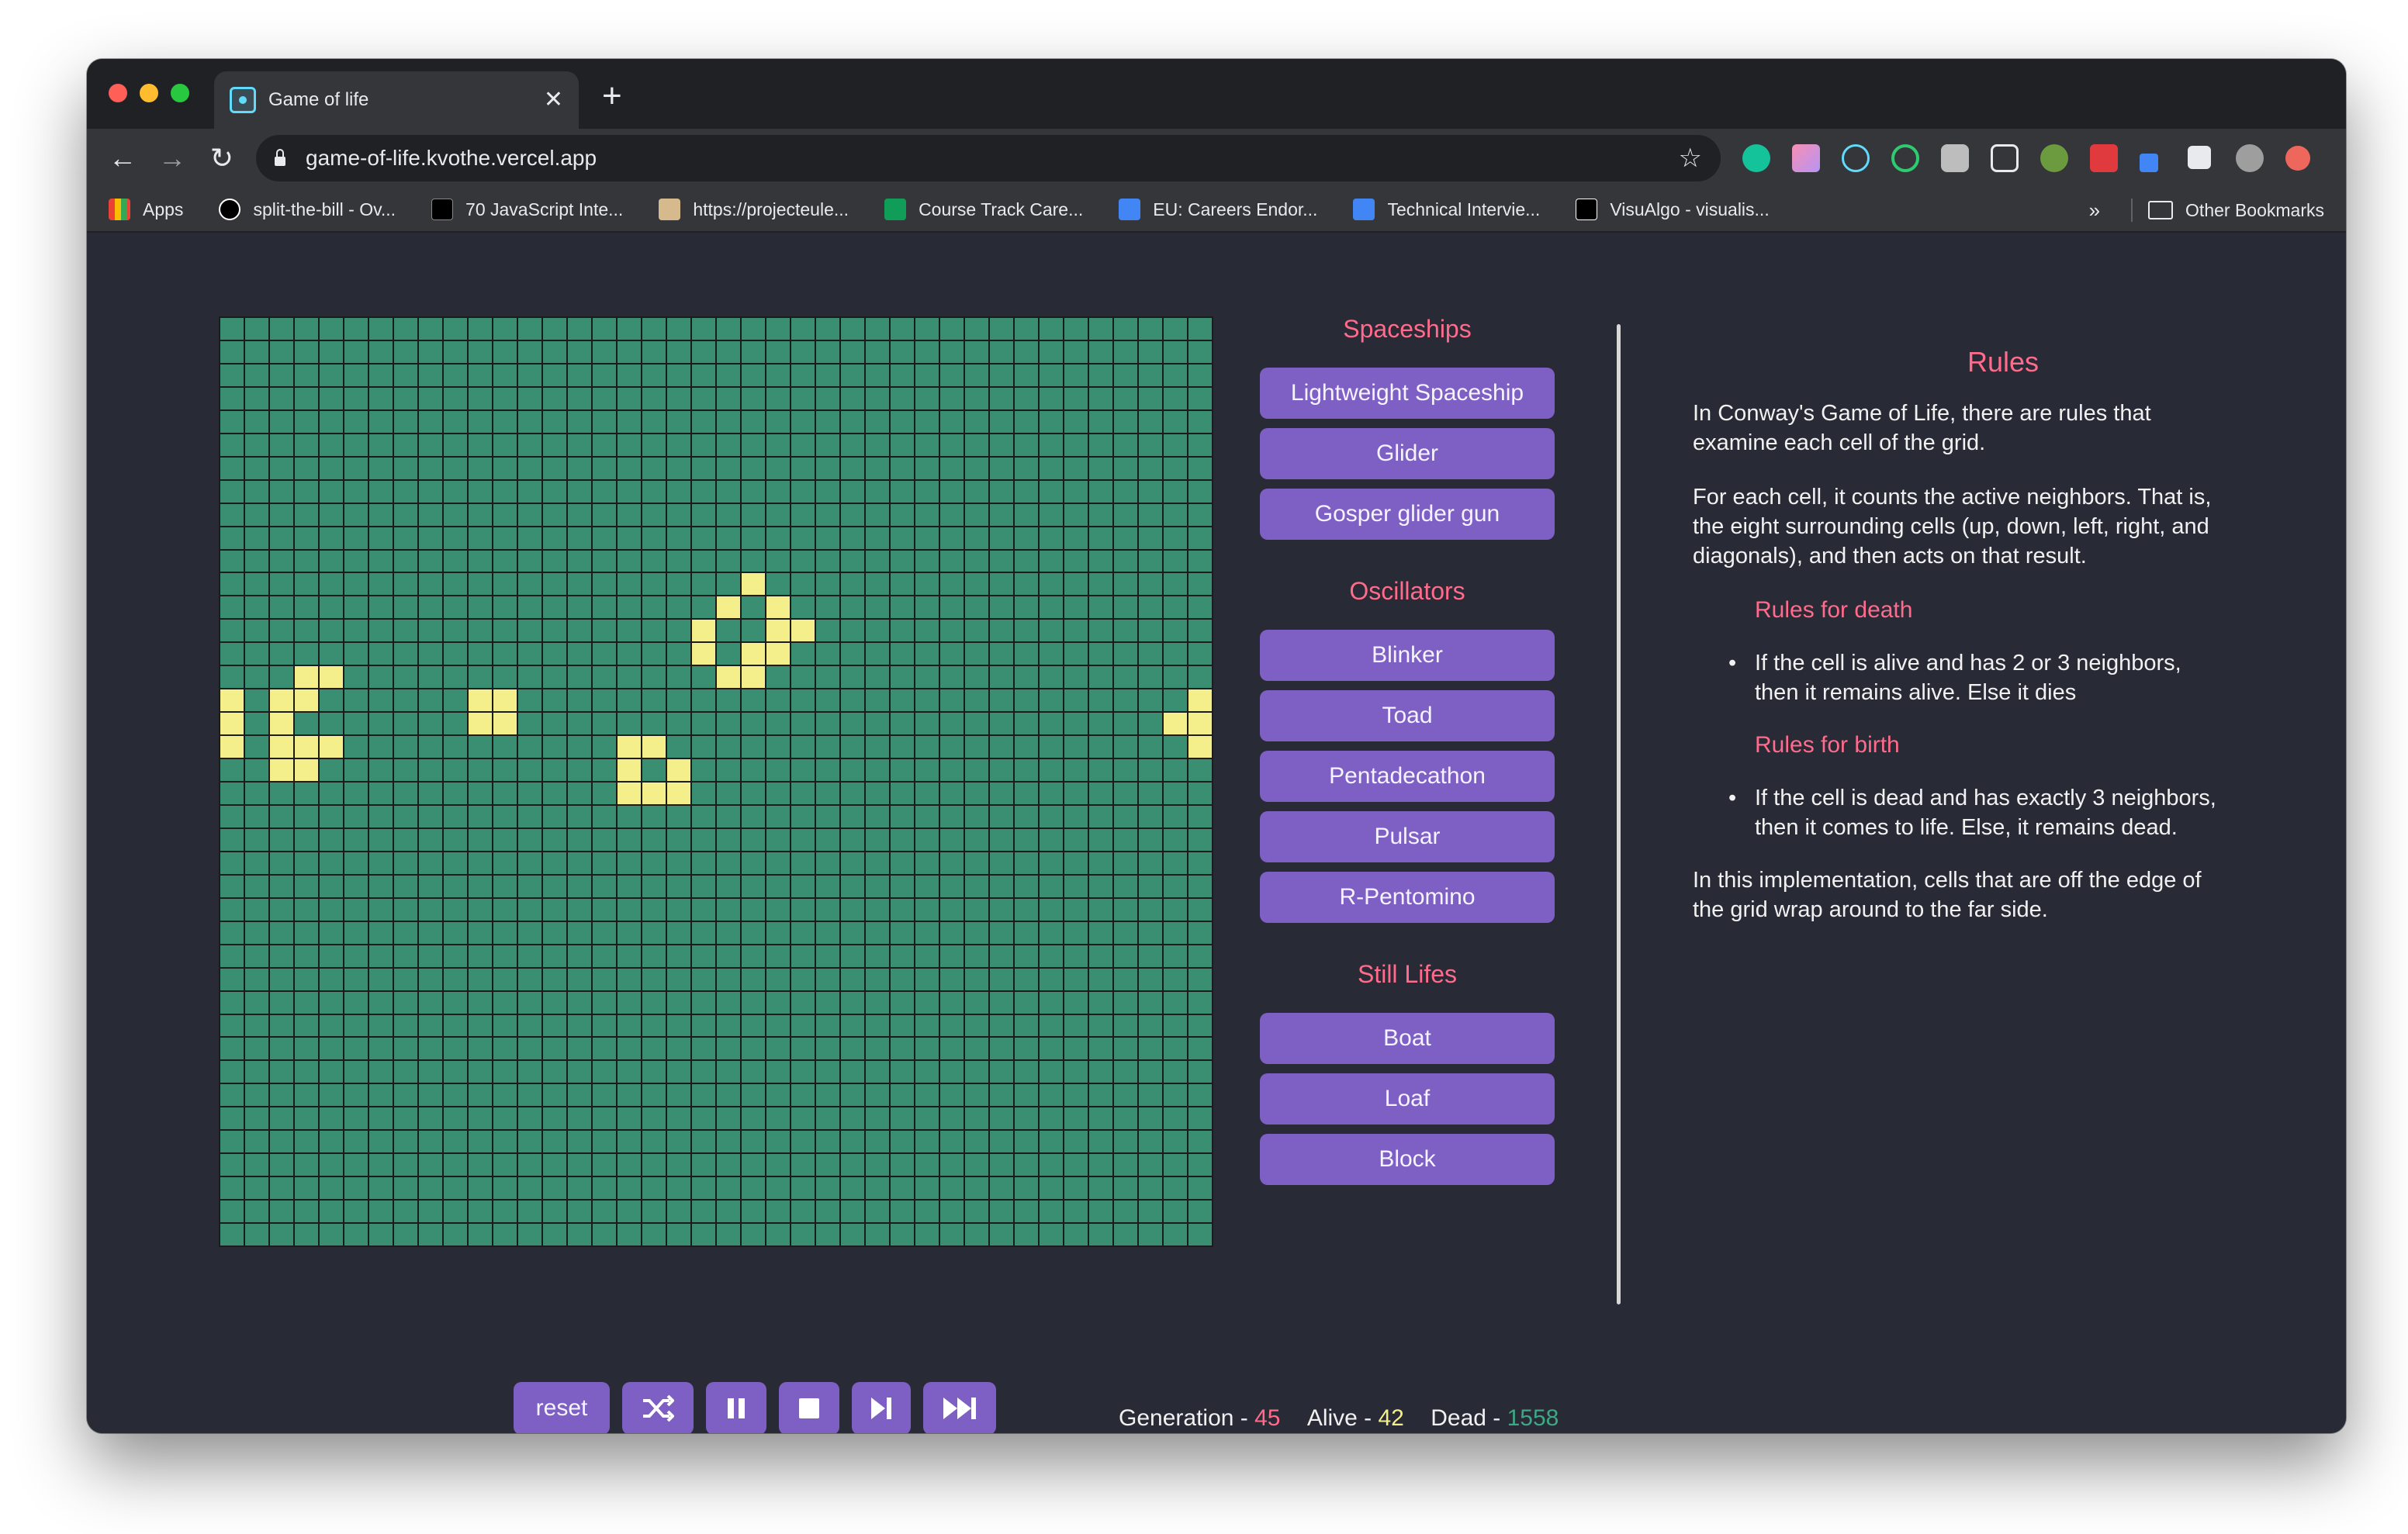 This screenshot has height=1534, width=2408. I want to click on eyedropper-extension-icon, so click(2149, 163).